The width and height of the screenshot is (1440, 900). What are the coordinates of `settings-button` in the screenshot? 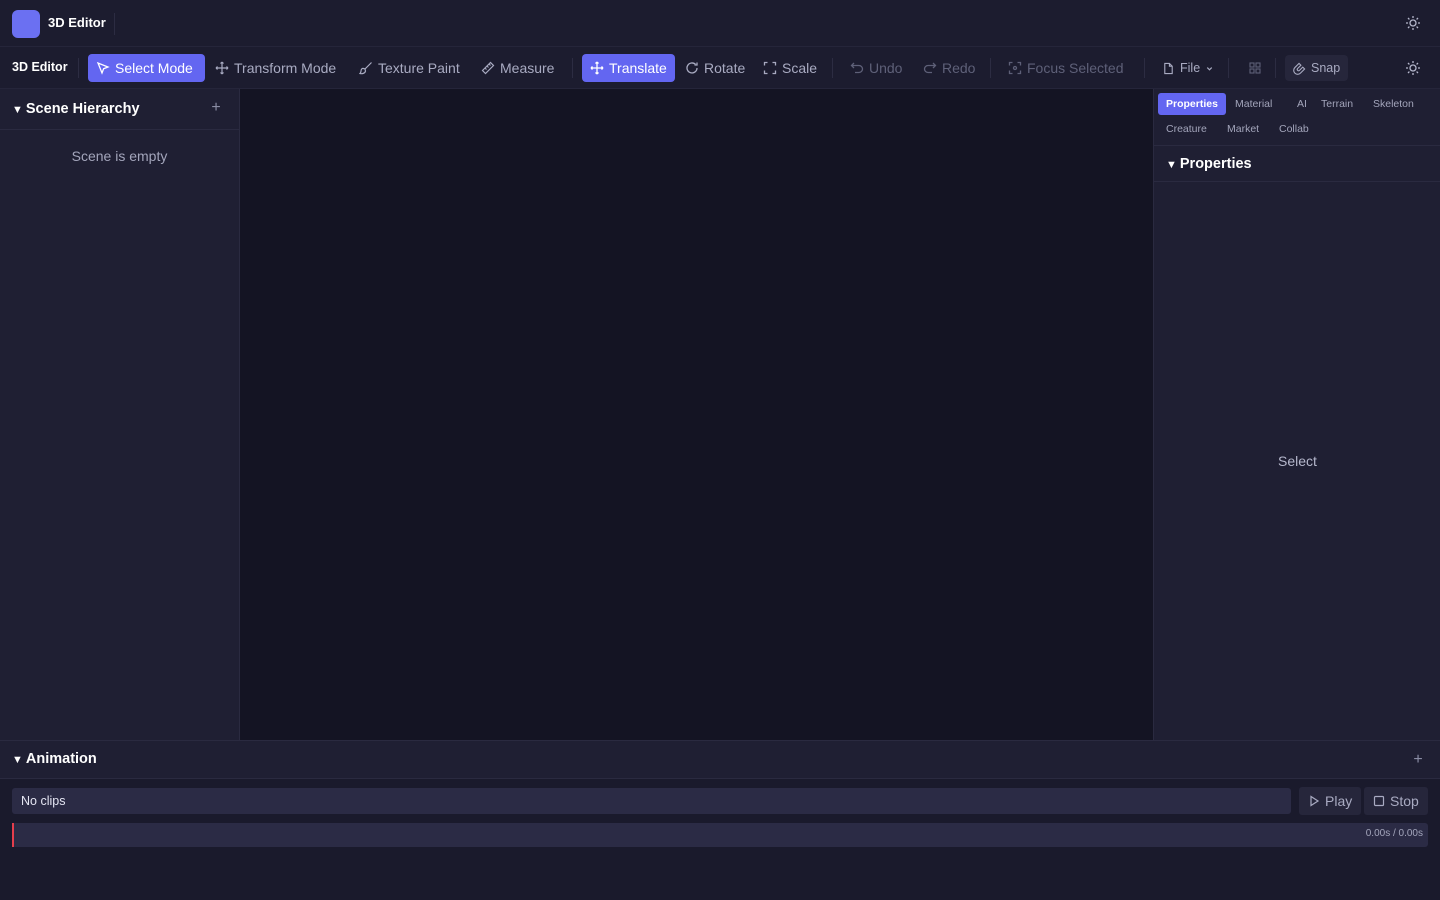 It's located at (1413, 68).